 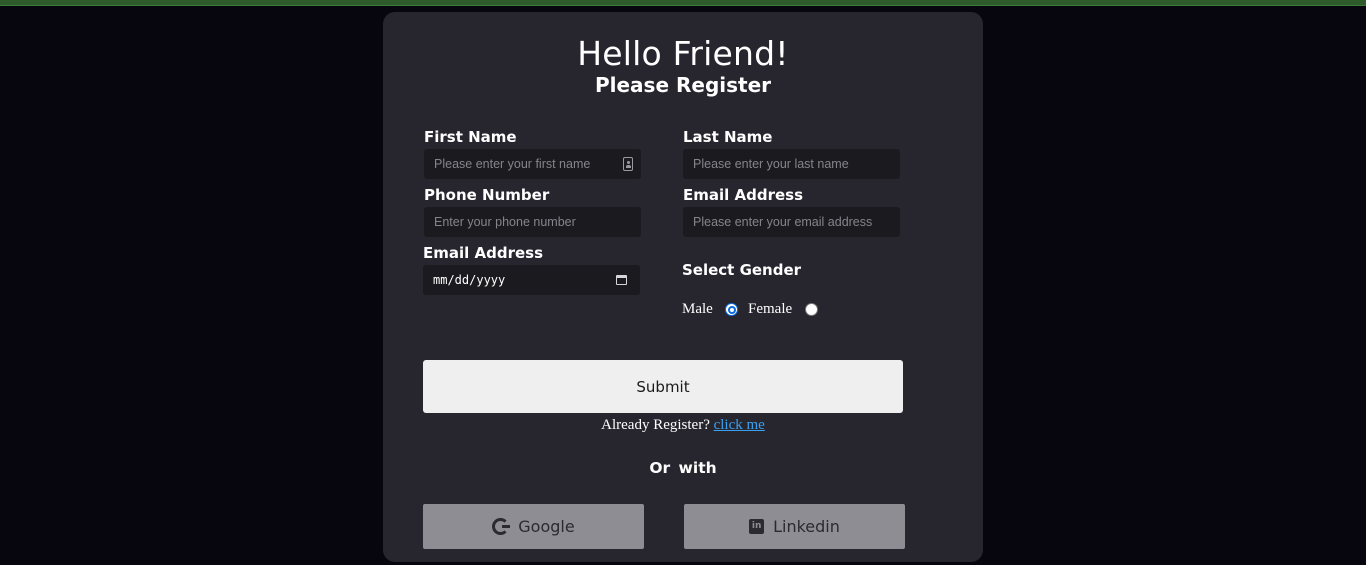 What do you see at coordinates (728, 137) in the screenshot?
I see `last-name-label: Last Name` at bounding box center [728, 137].